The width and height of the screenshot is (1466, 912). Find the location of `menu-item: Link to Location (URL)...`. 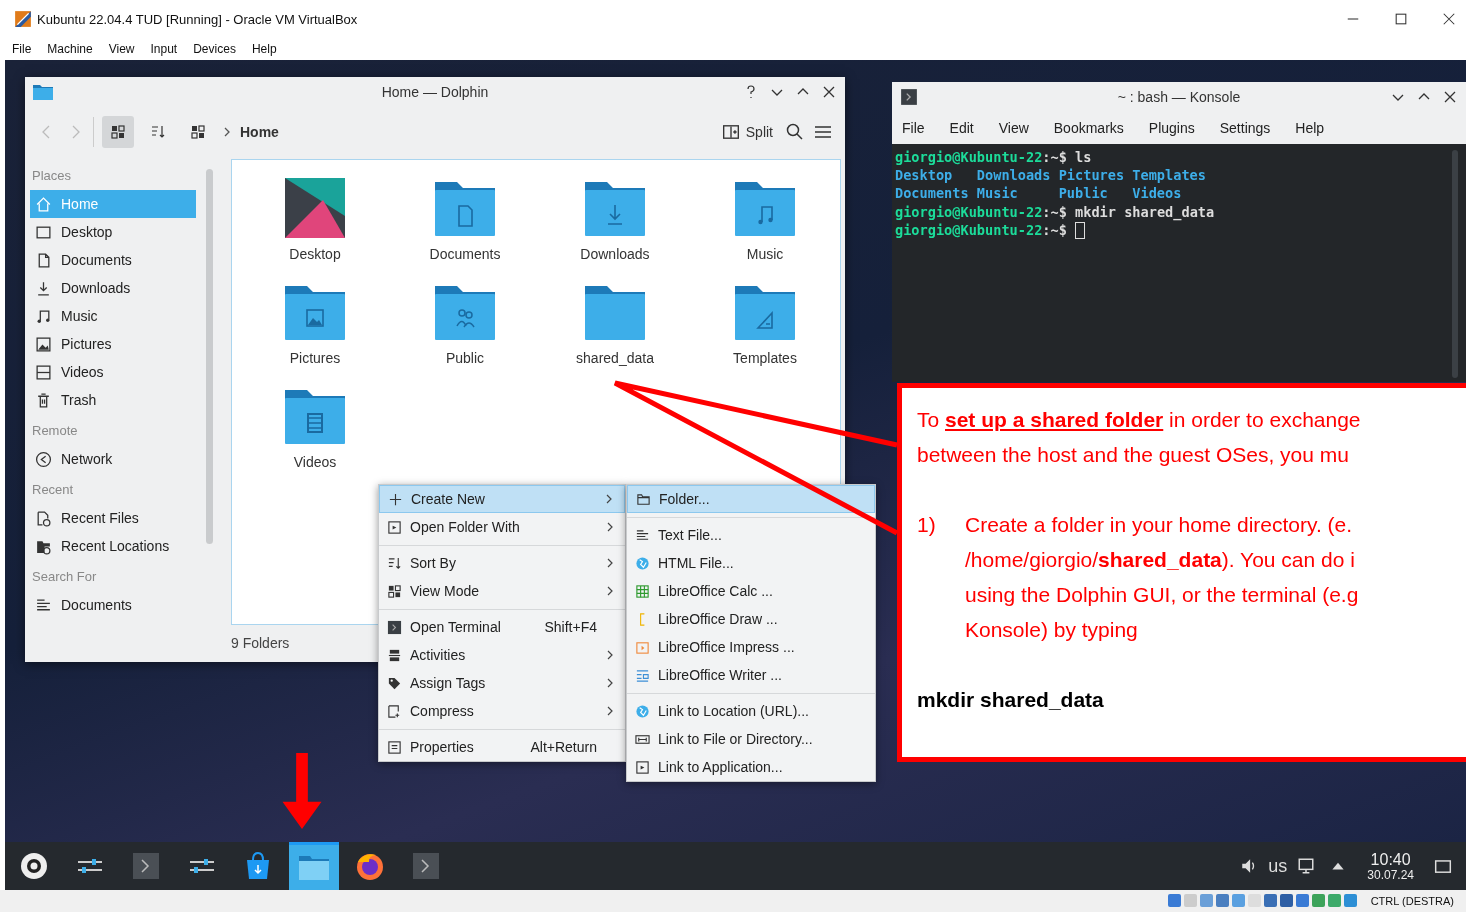

menu-item: Link to Location (URL)... is located at coordinates (751, 711).